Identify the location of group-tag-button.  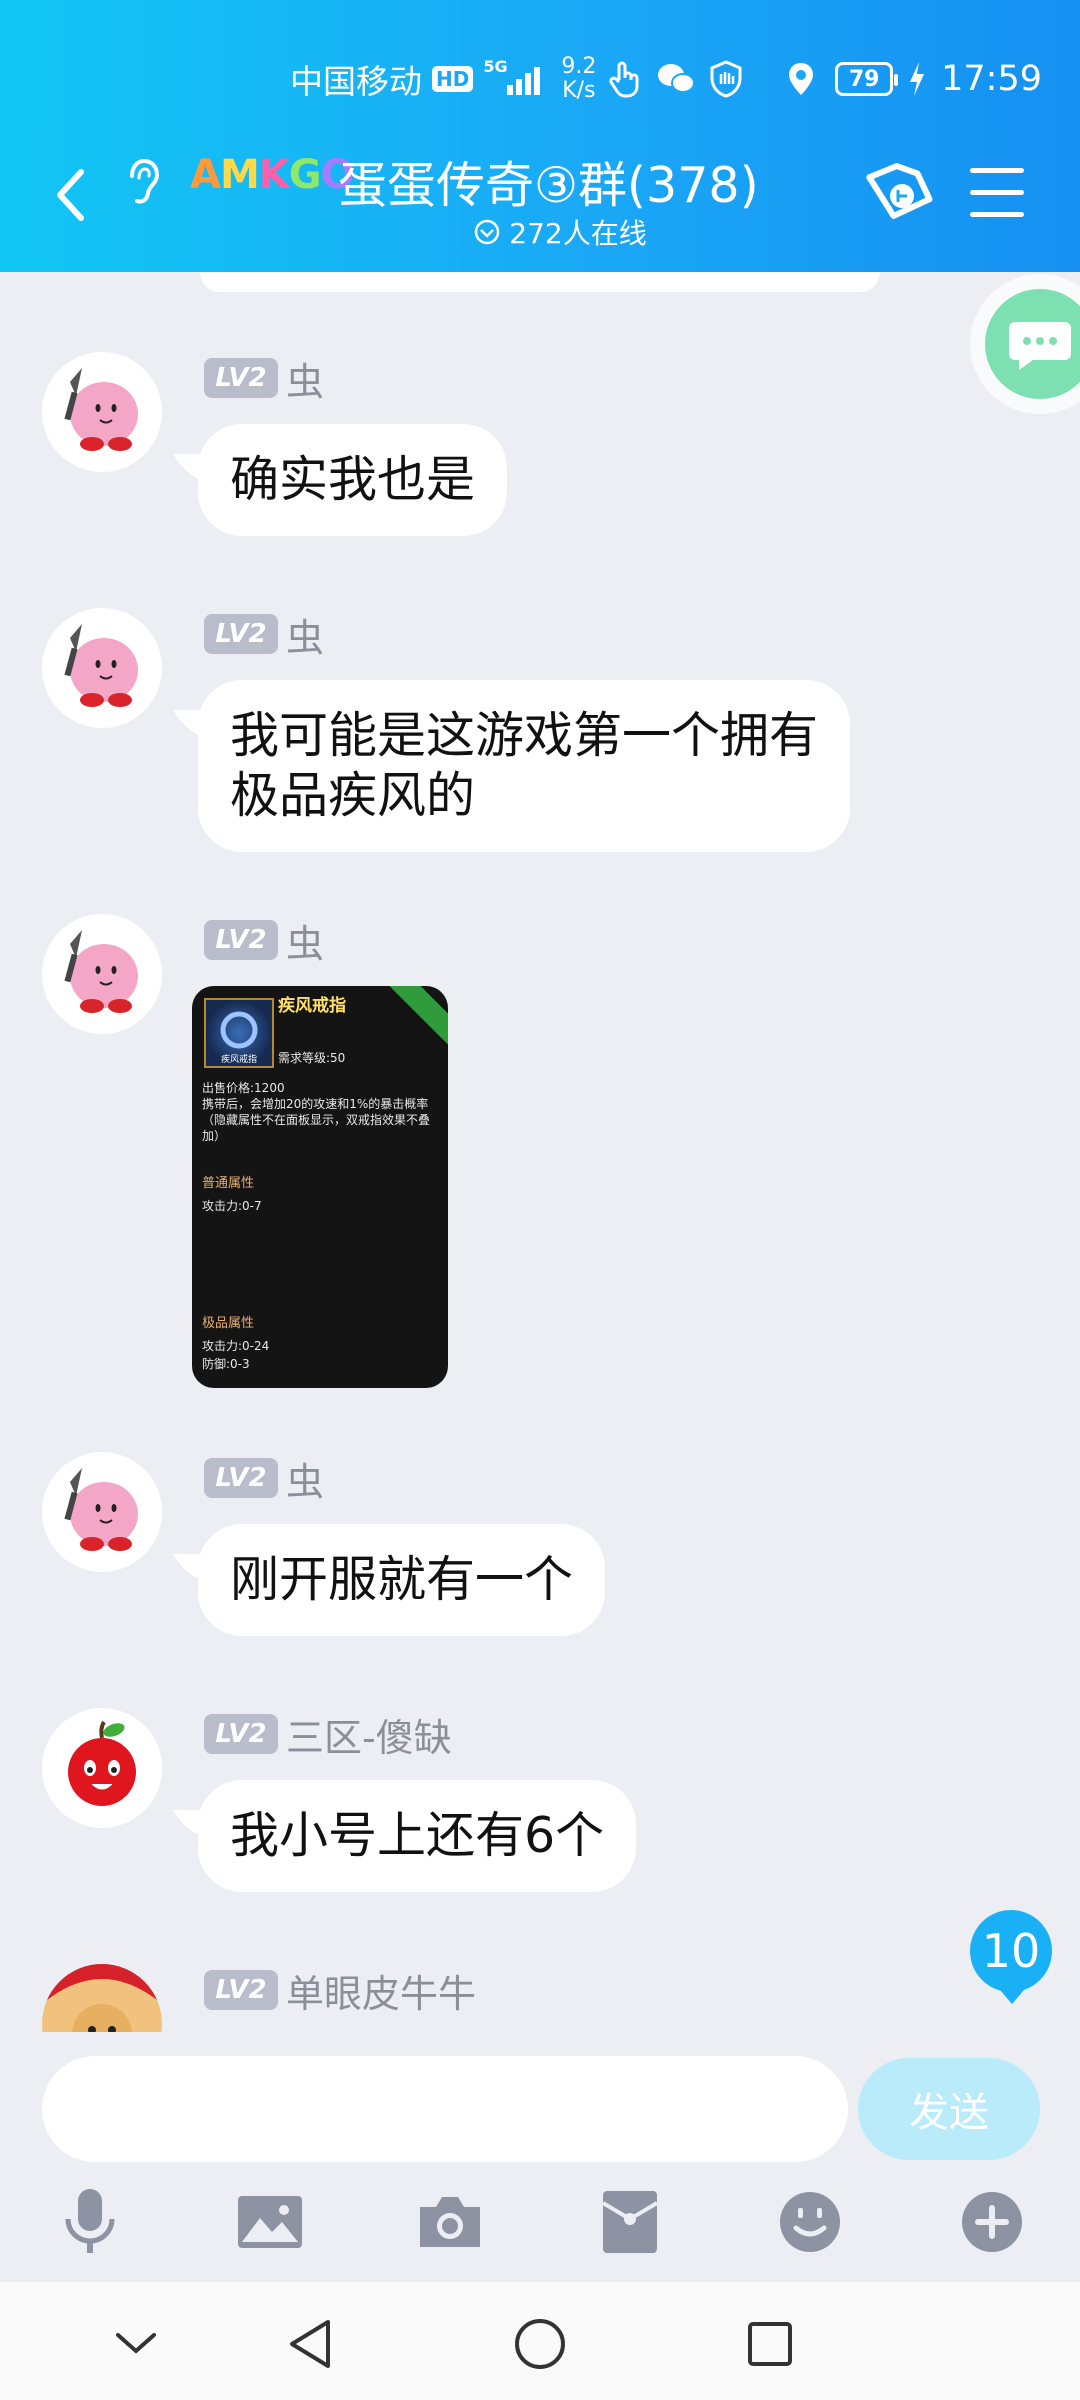
(898, 195).